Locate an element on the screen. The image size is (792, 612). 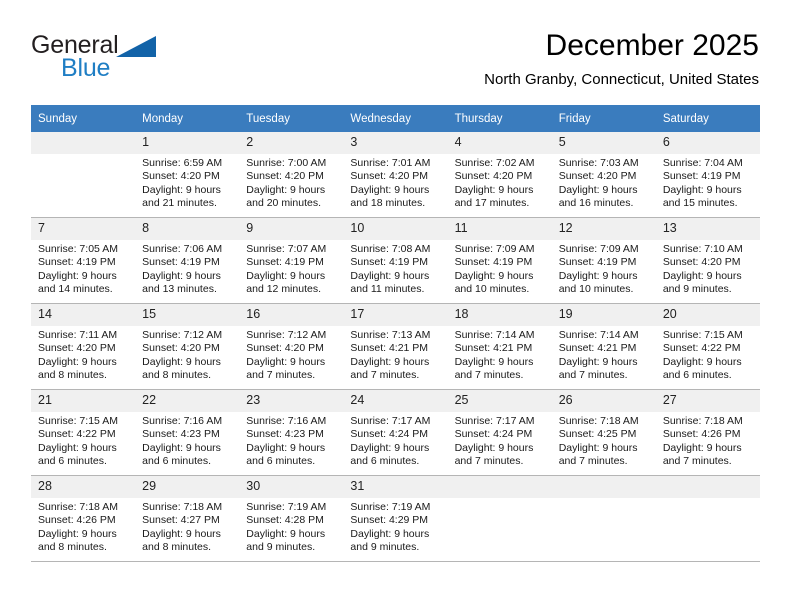
day-number is located at coordinates (499, 487).